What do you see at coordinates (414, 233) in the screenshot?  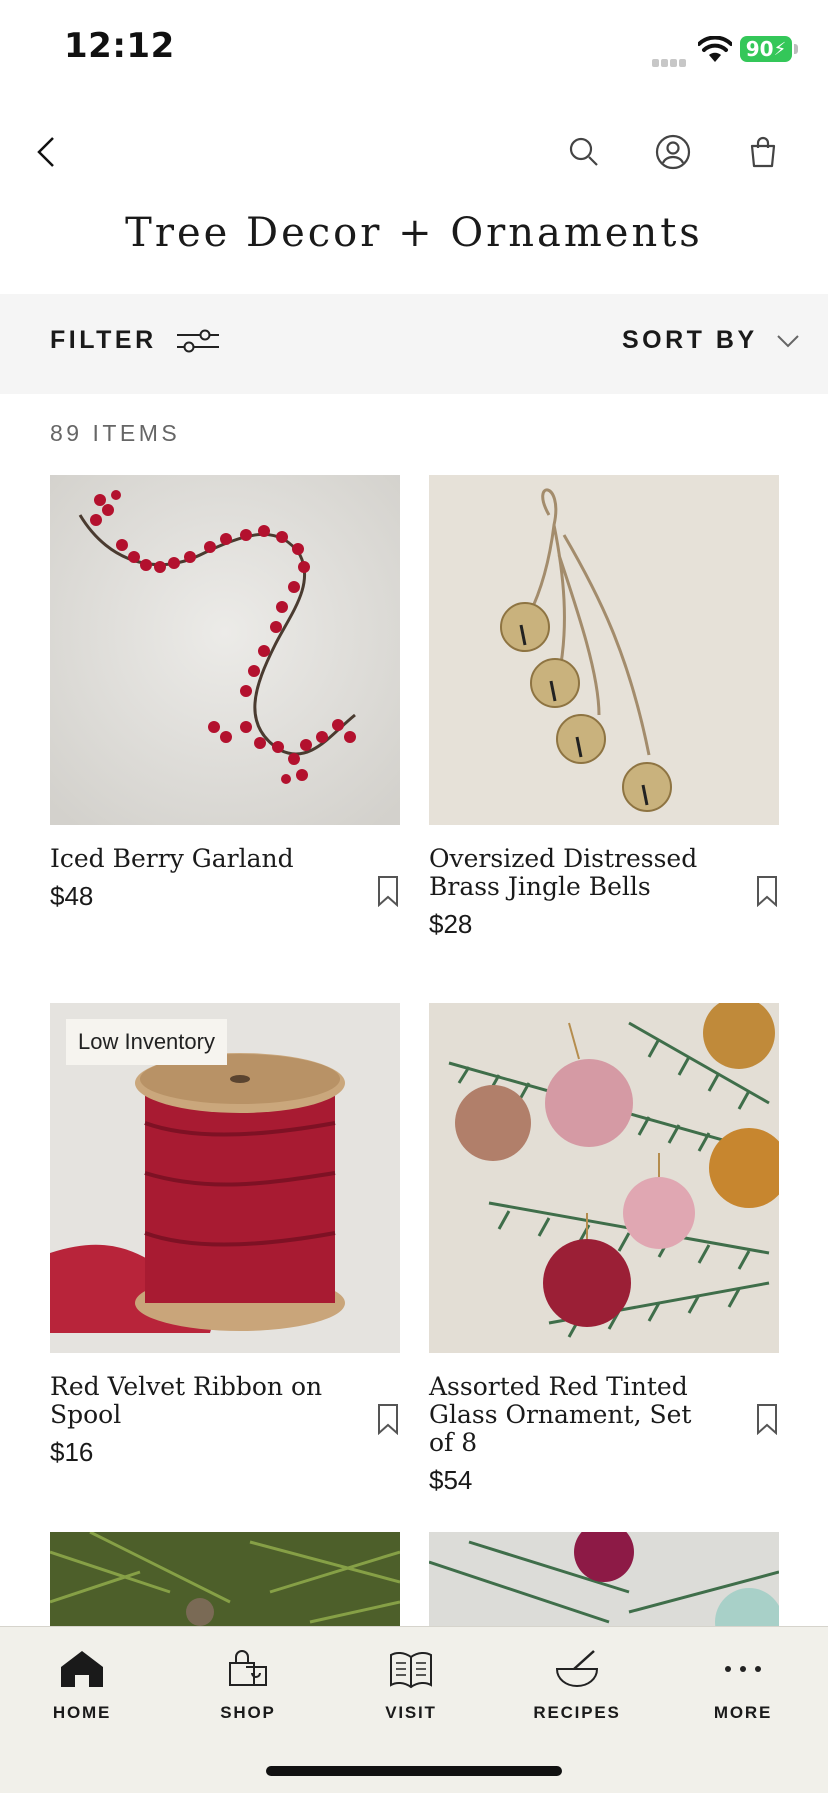 I see `page-title: Tree Decor + Ornaments` at bounding box center [414, 233].